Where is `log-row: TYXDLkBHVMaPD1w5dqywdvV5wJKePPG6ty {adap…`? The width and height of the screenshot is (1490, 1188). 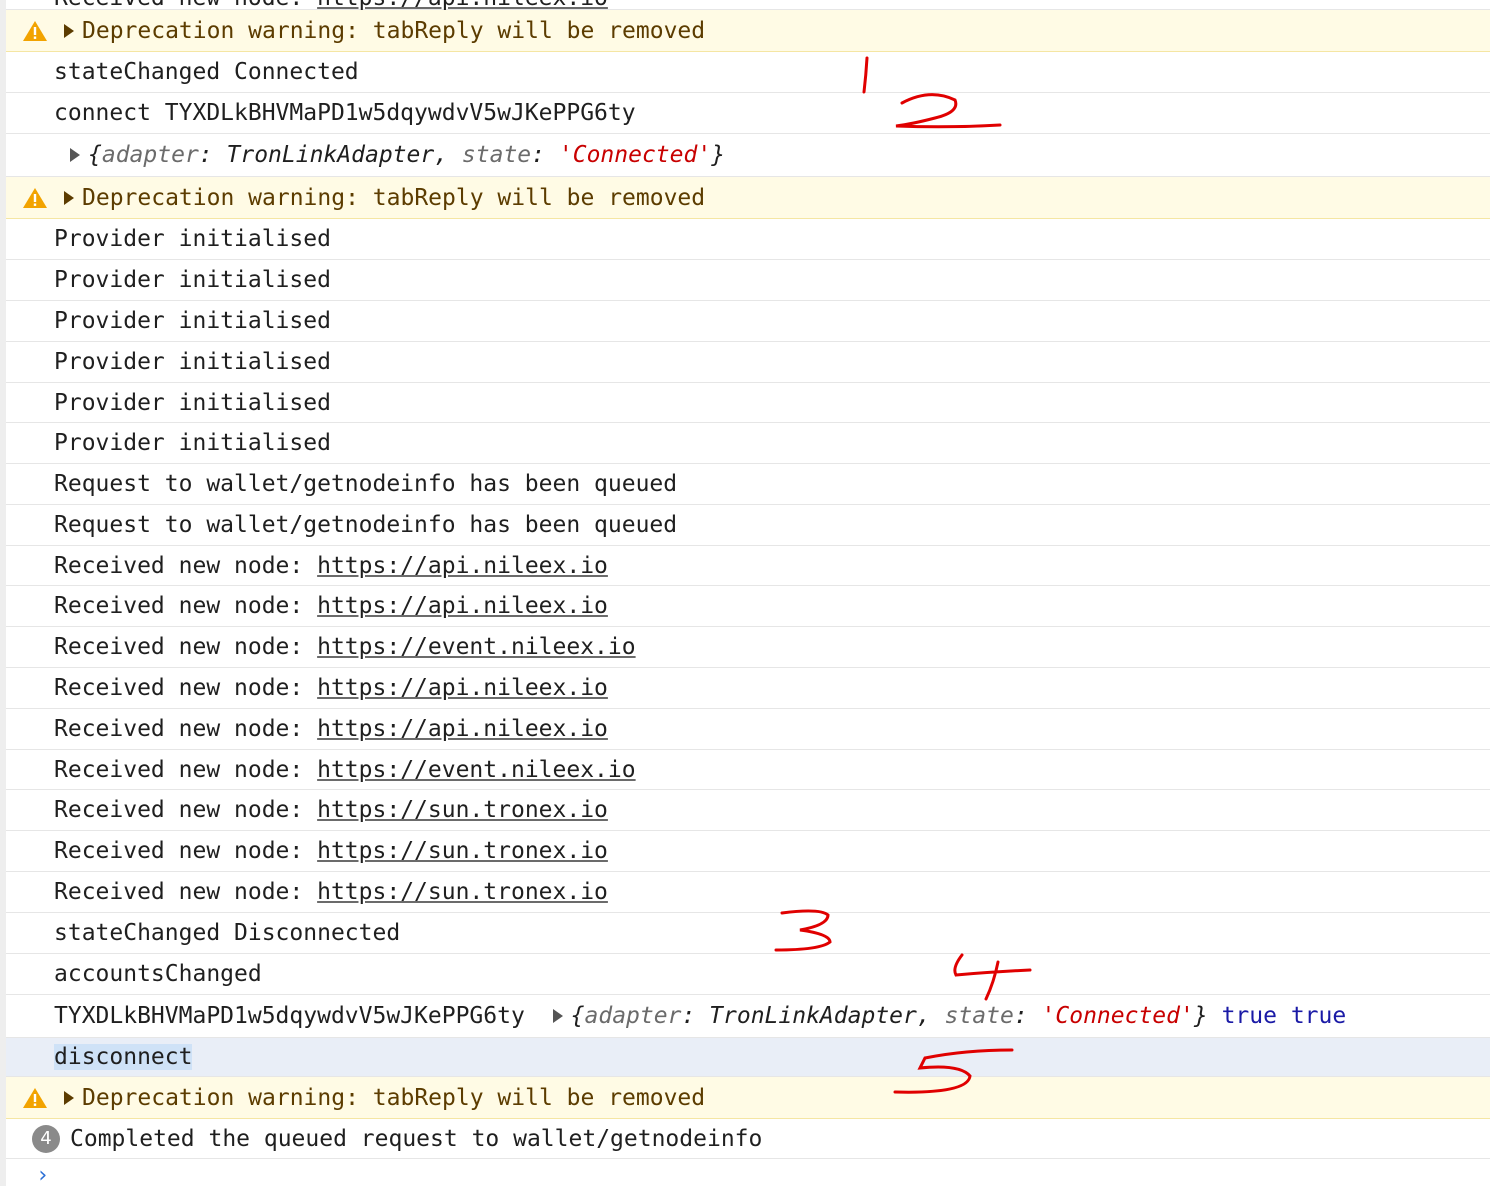
log-row: TYXDLkBHVMaPD1w5dqywdvV5wJKePPG6ty {adap… is located at coordinates (748, 1016).